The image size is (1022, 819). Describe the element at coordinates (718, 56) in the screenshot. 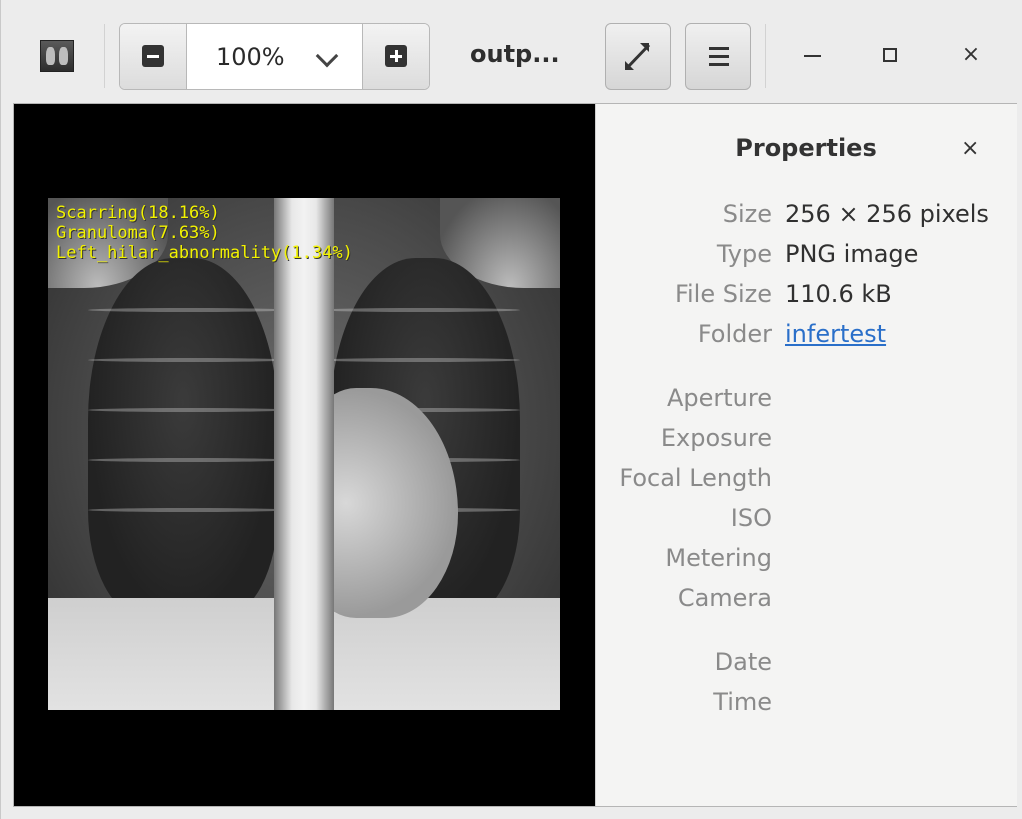

I see `menu-button` at that location.